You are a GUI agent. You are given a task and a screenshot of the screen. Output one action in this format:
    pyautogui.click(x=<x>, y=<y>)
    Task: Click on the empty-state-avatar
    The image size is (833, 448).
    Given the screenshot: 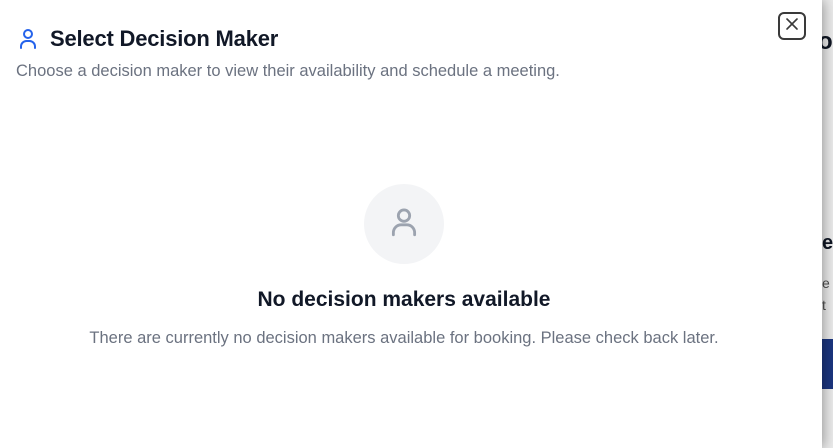 What is the action you would take?
    pyautogui.click(x=404, y=224)
    